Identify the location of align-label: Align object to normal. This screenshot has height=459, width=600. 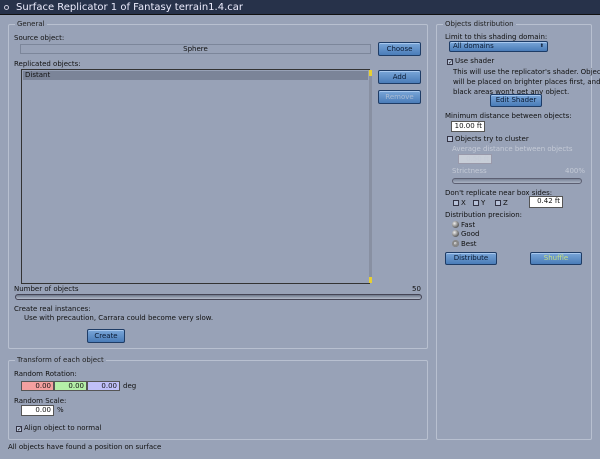
(63, 428).